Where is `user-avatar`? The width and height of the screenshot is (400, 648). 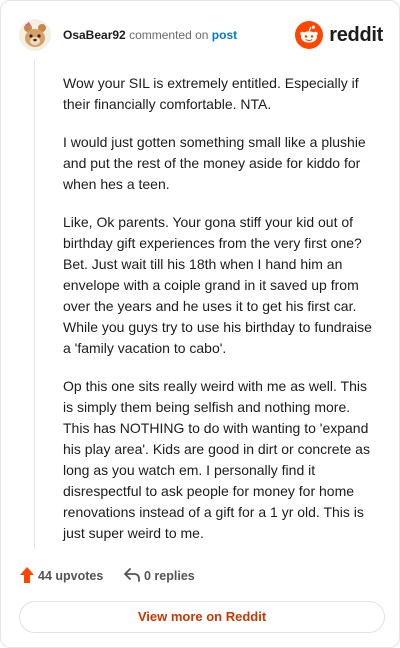
user-avatar is located at coordinates (35, 35).